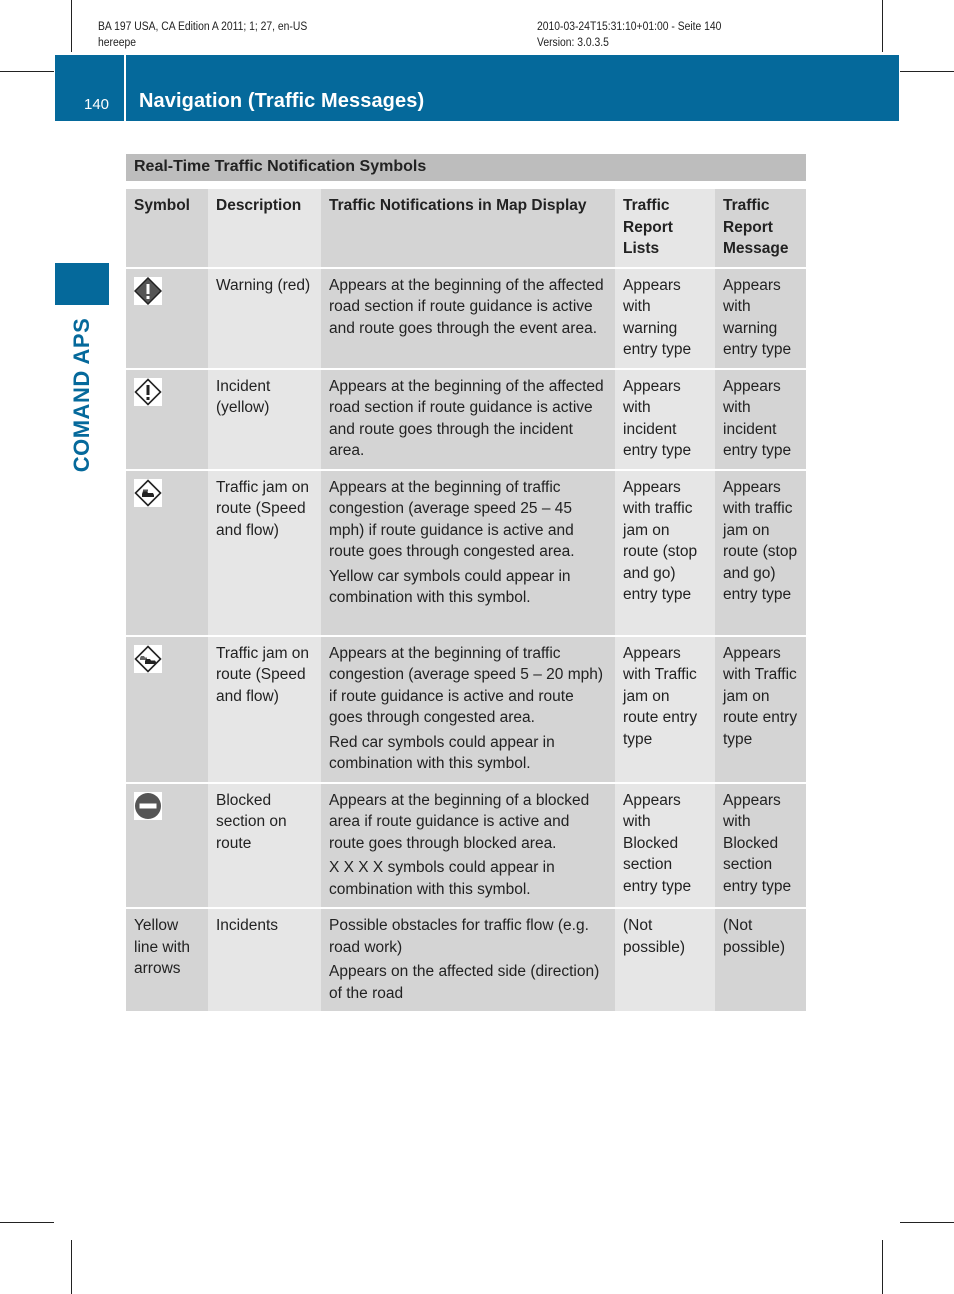 The height and width of the screenshot is (1294, 954). What do you see at coordinates (665, 228) in the screenshot?
I see `column-header-report-lists: Traffic Report Lists` at bounding box center [665, 228].